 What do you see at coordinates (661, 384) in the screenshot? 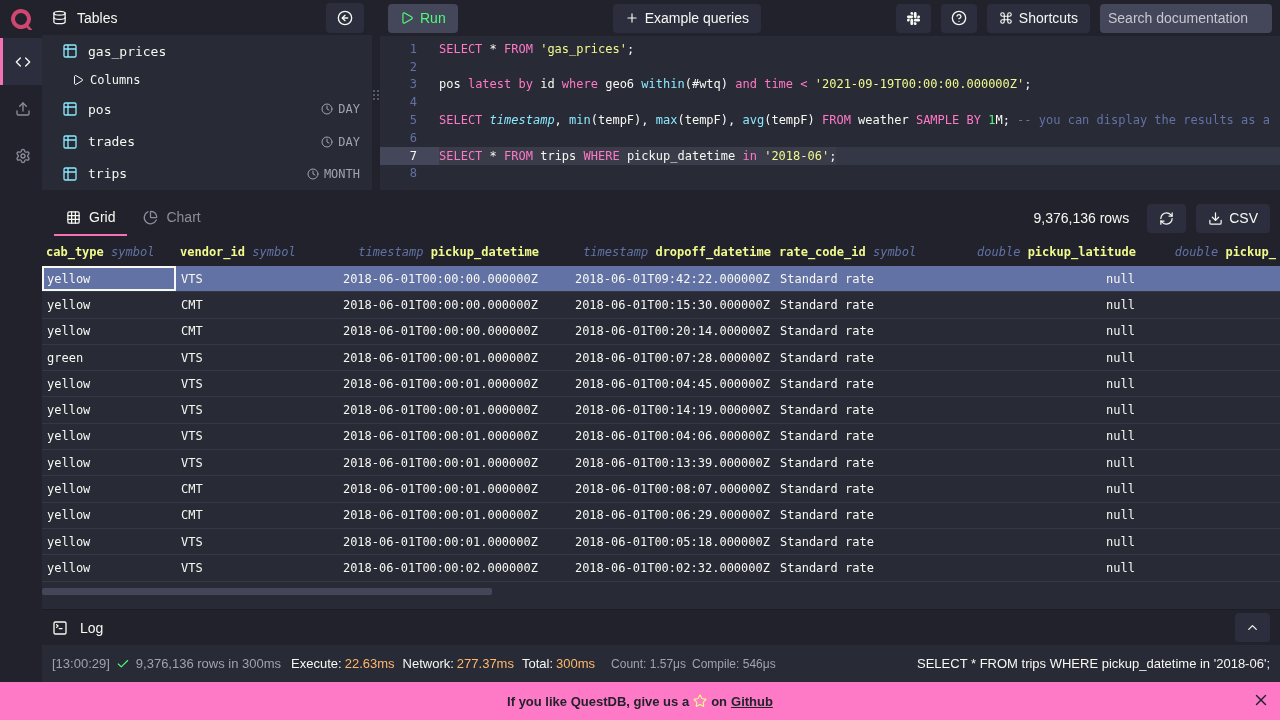
I see `table-row: yellow VTS 2018-06-01T00:00:01.000000Z 2018-06-01T00:04:45.000000Z Standard rate null` at bounding box center [661, 384].